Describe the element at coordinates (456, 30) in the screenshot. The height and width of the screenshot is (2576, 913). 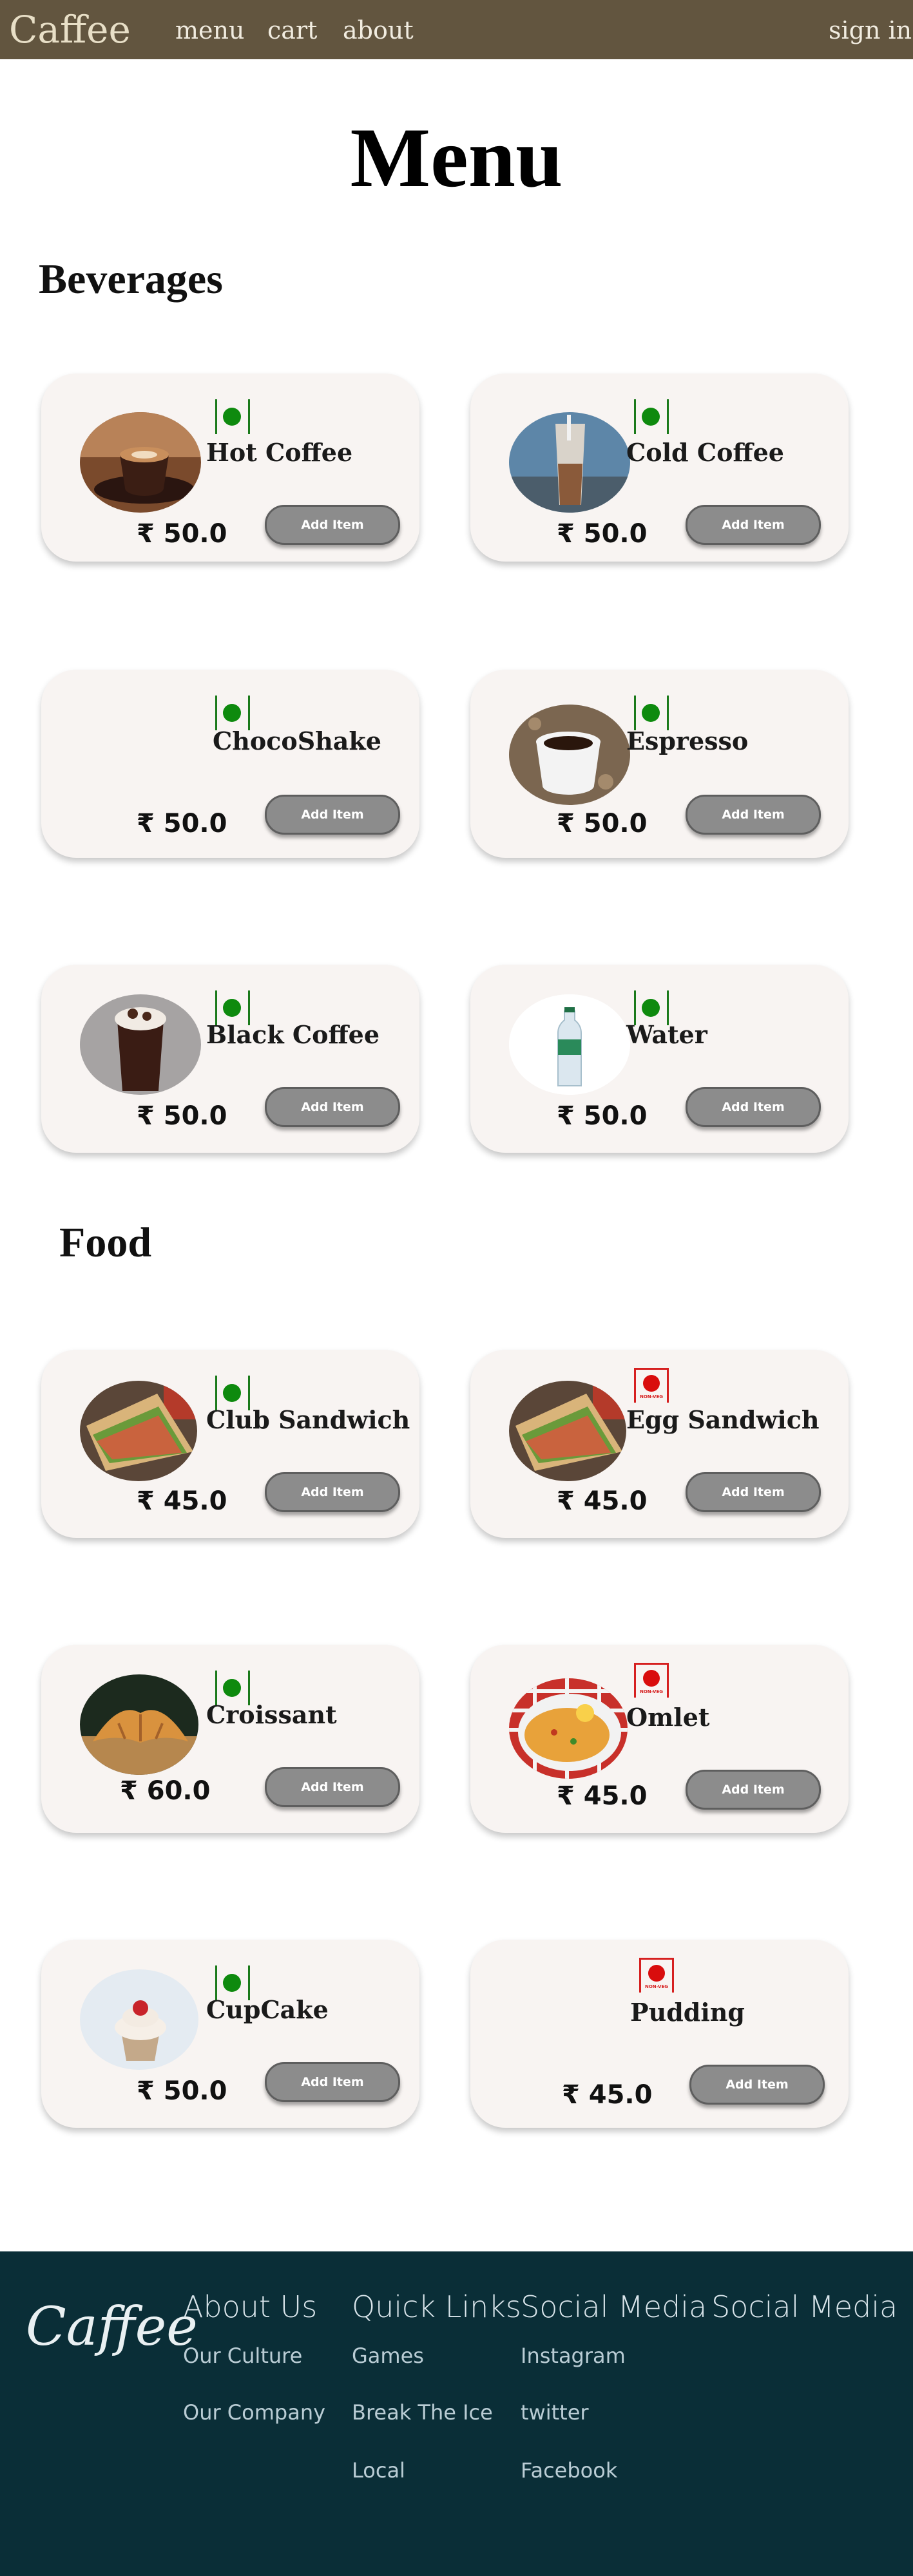
I see `navbar: Caffee menu cart about sign in` at that location.